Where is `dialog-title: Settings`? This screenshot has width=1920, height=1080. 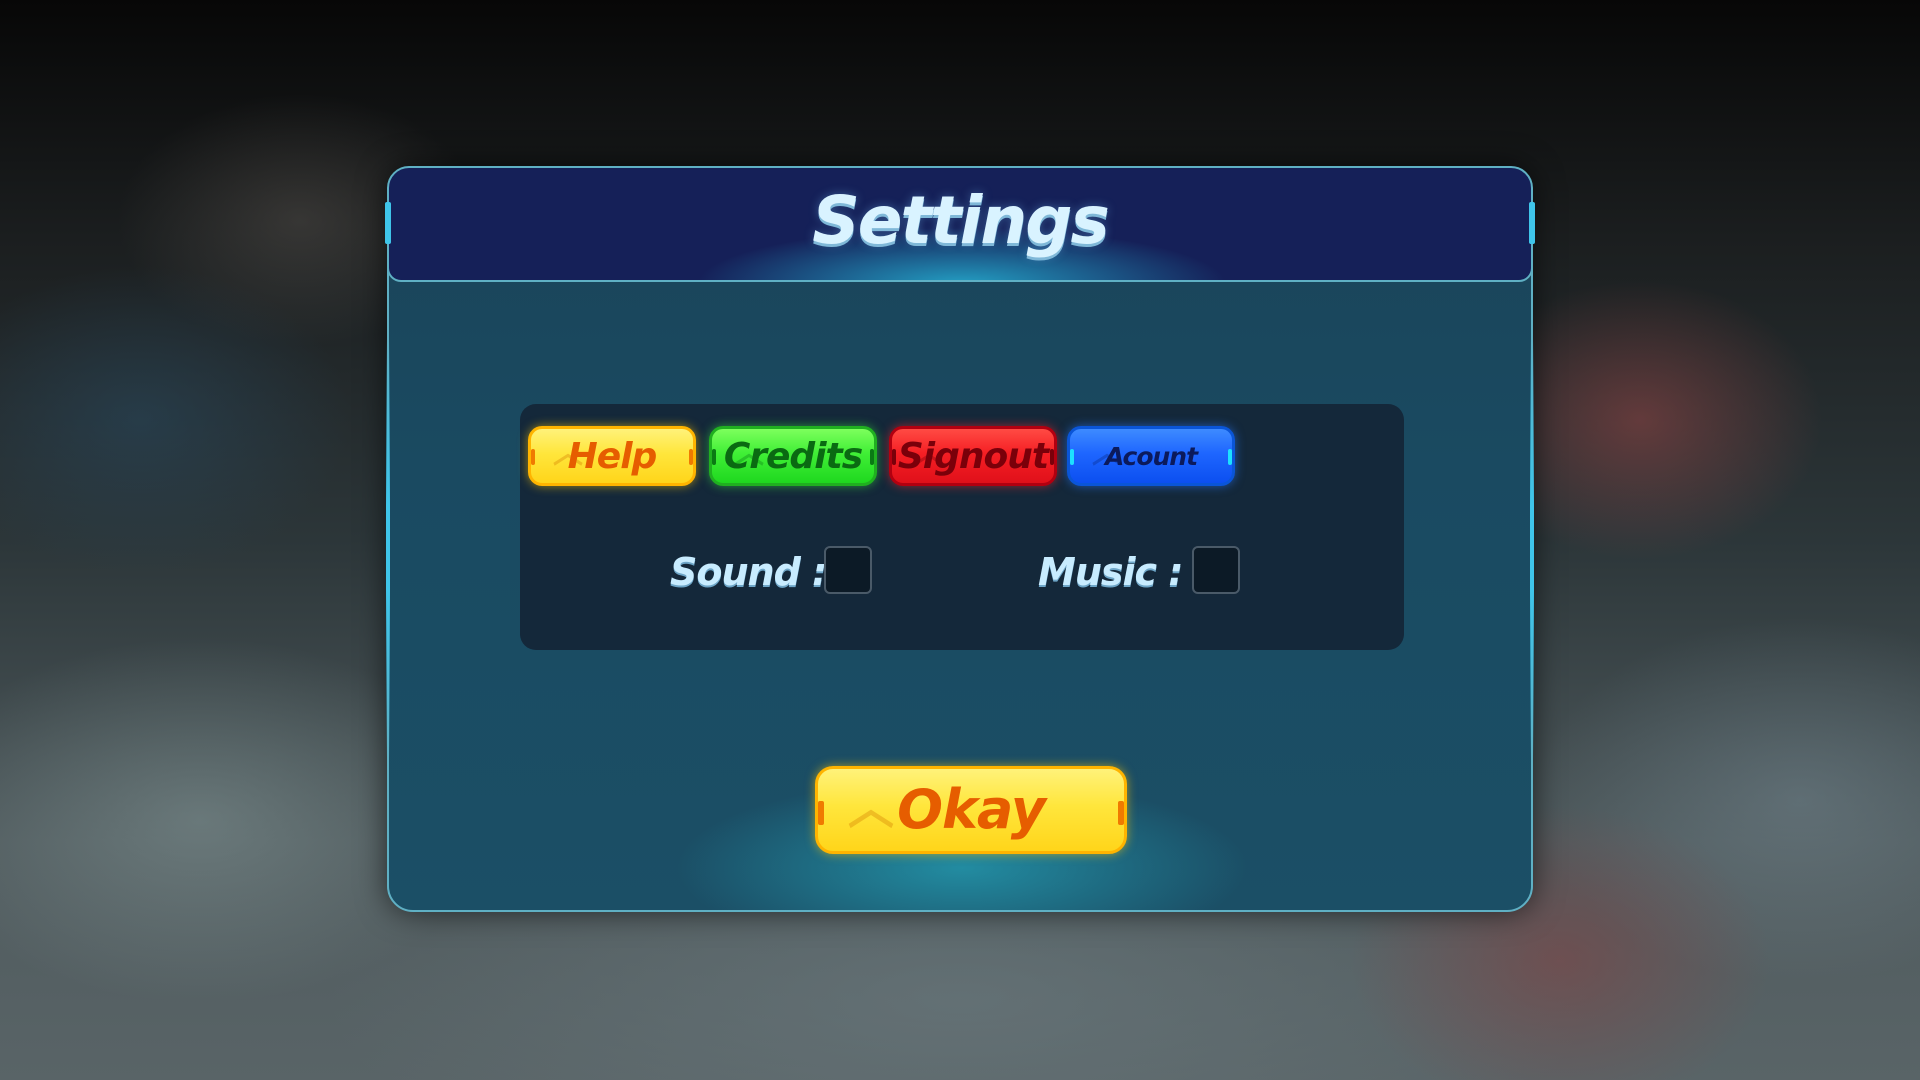 dialog-title: Settings is located at coordinates (961, 220).